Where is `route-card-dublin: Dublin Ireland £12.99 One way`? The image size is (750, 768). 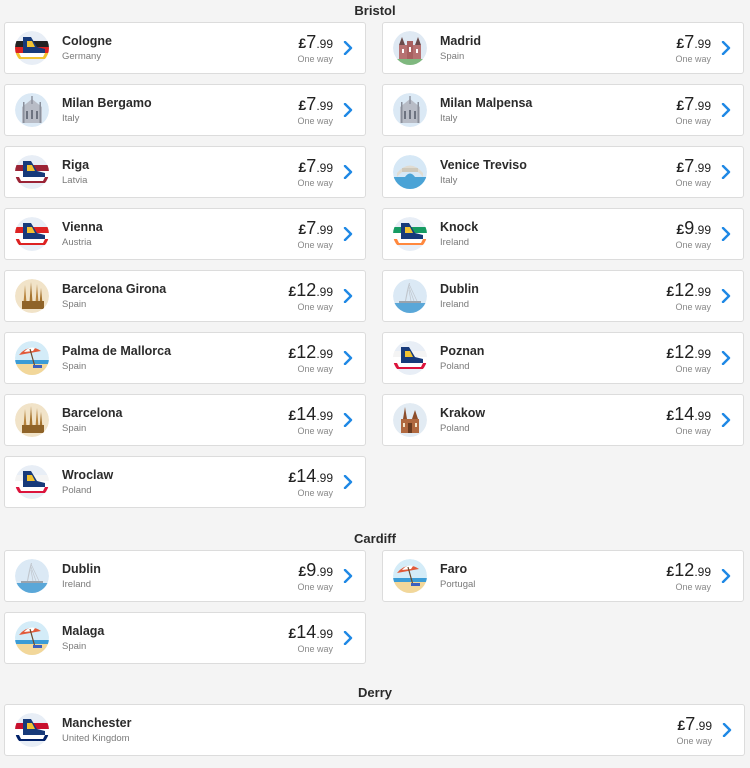
route-card-dublin: Dublin Ireland £12.99 One way is located at coordinates (563, 296).